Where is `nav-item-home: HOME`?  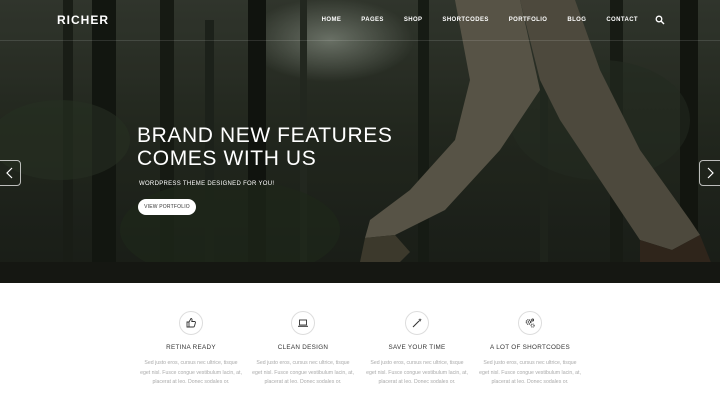 nav-item-home: HOME is located at coordinates (332, 20).